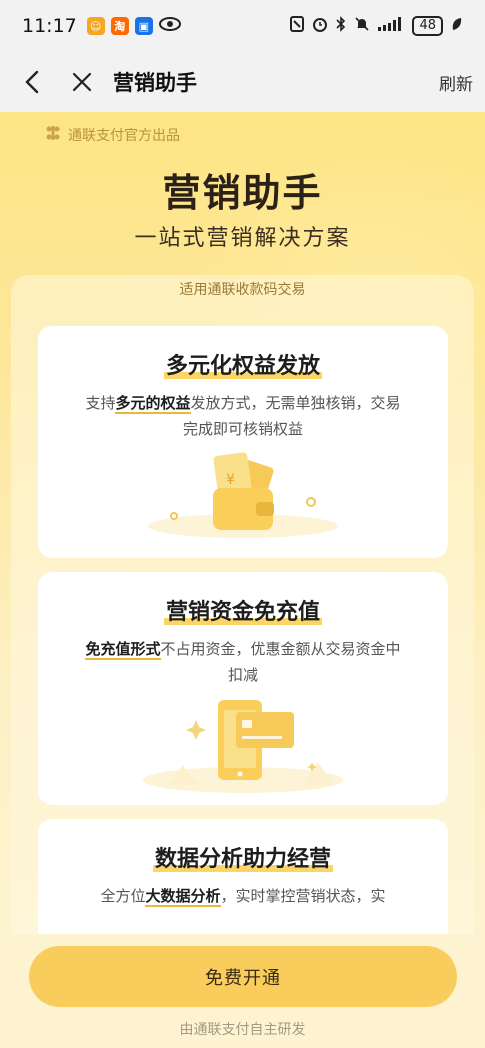 This screenshot has height=1048, width=485. I want to click on card-description: 支持多元的权益发放方式，无需单独核销，交易完成即可核销权益, so click(243, 416).